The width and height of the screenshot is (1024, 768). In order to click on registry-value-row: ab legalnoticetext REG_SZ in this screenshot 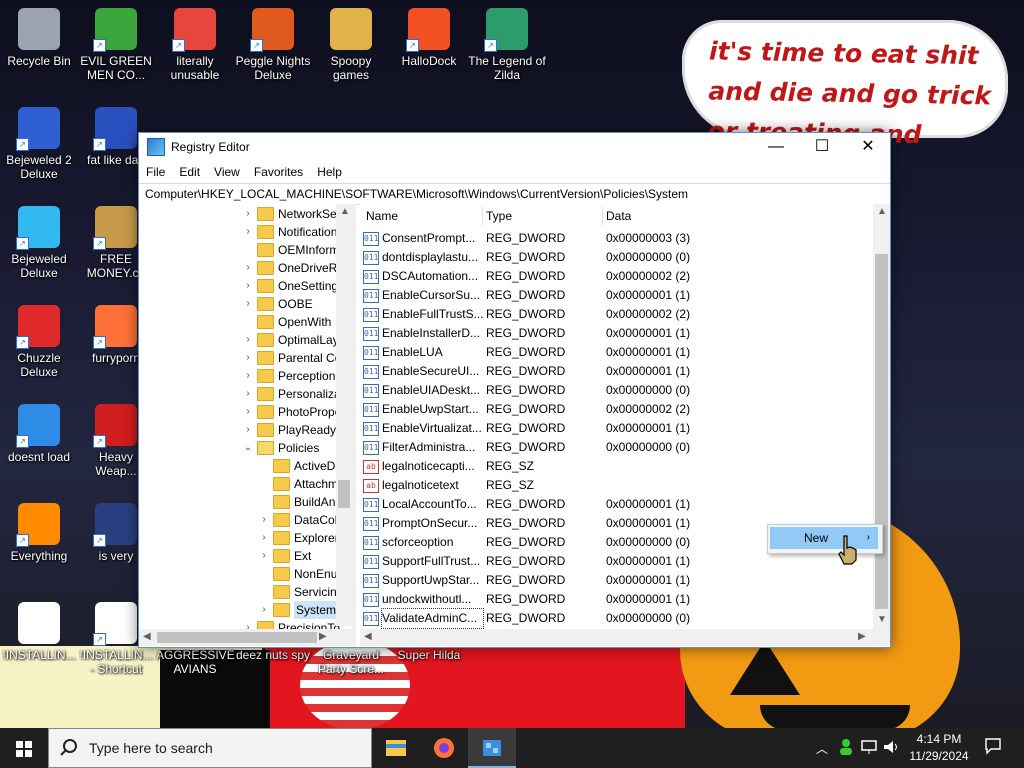, I will do `click(618, 485)`.